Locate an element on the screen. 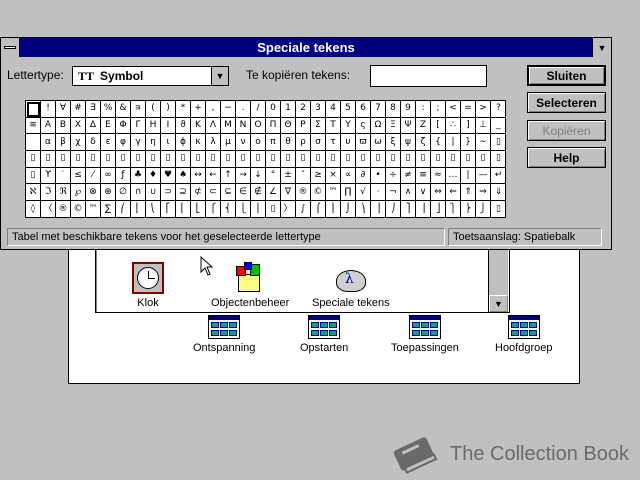 This screenshot has height=480, width=640. character-cell: σ is located at coordinates (318, 143).